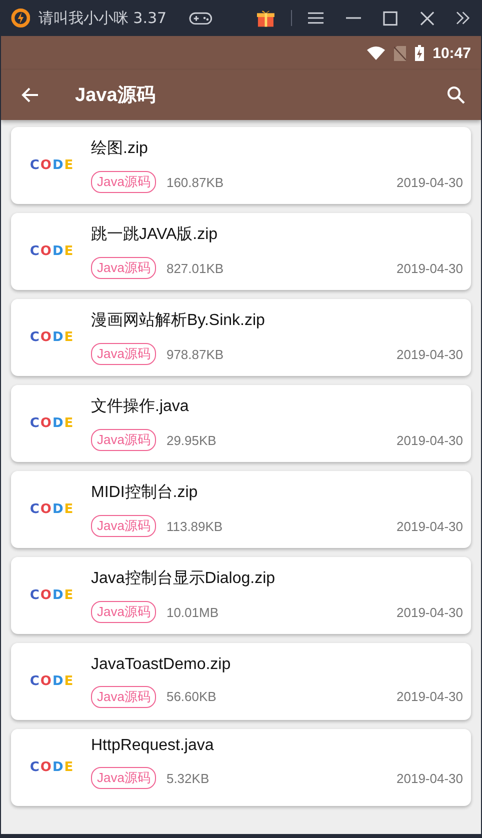 This screenshot has height=838, width=482. Describe the element at coordinates (241, 251) in the screenshot. I see `file-card: CODE 跳一跳JAVA版.zip Java源码 827.01KB 2019-04-30` at that location.